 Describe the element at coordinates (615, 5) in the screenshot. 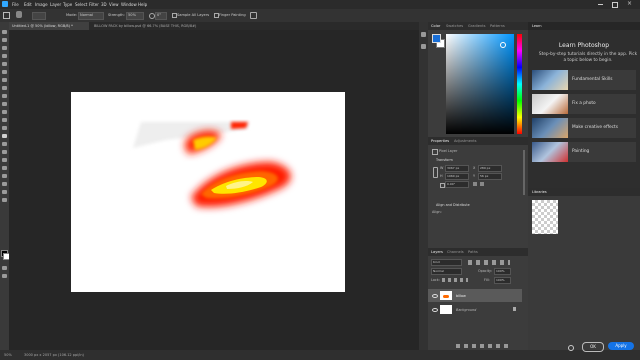

I see `maximize-icon` at that location.